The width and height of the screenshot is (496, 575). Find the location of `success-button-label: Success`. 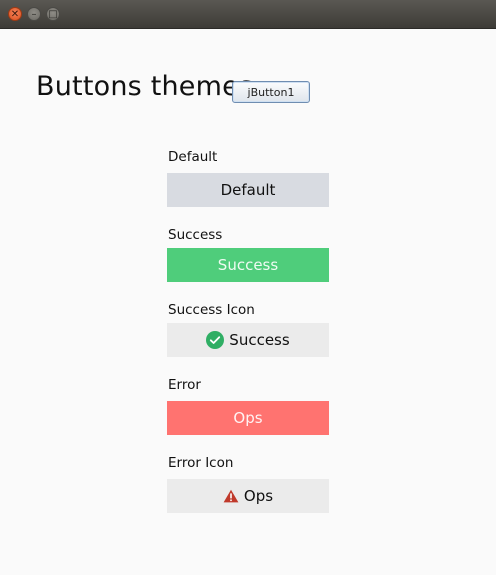

success-button-label: Success is located at coordinates (248, 265).